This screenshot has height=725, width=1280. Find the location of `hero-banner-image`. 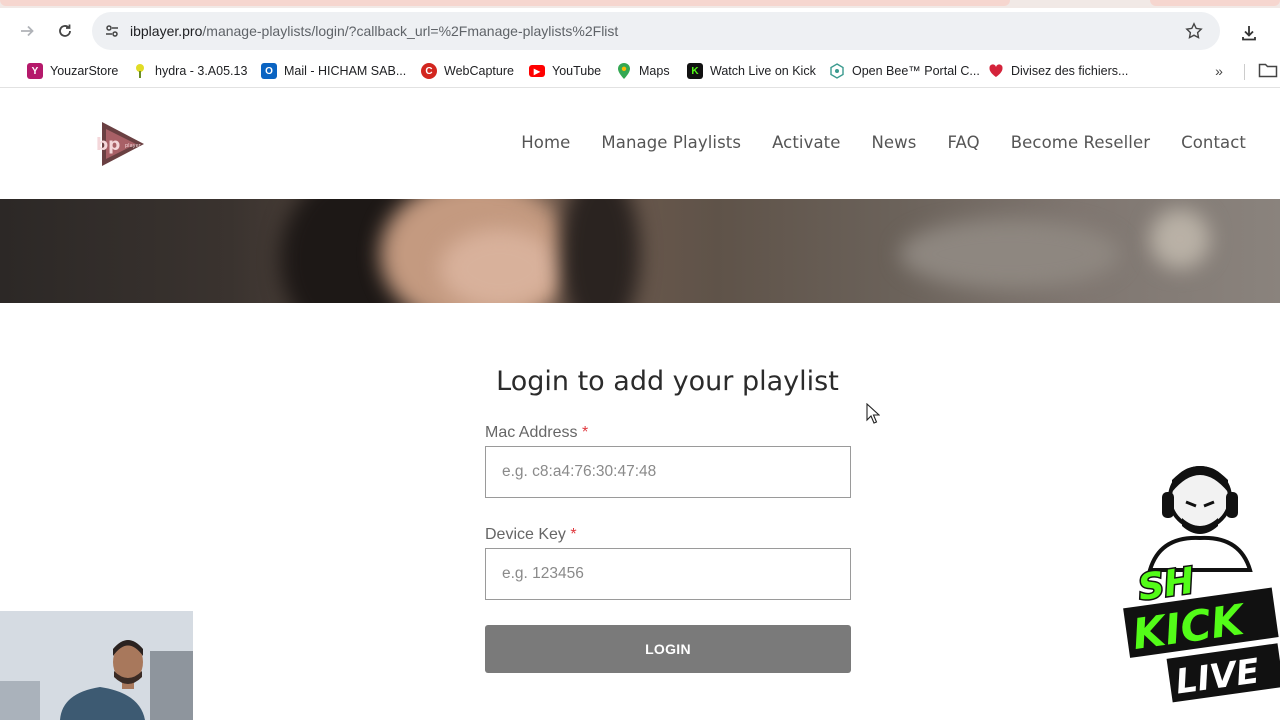

hero-banner-image is located at coordinates (640, 251).